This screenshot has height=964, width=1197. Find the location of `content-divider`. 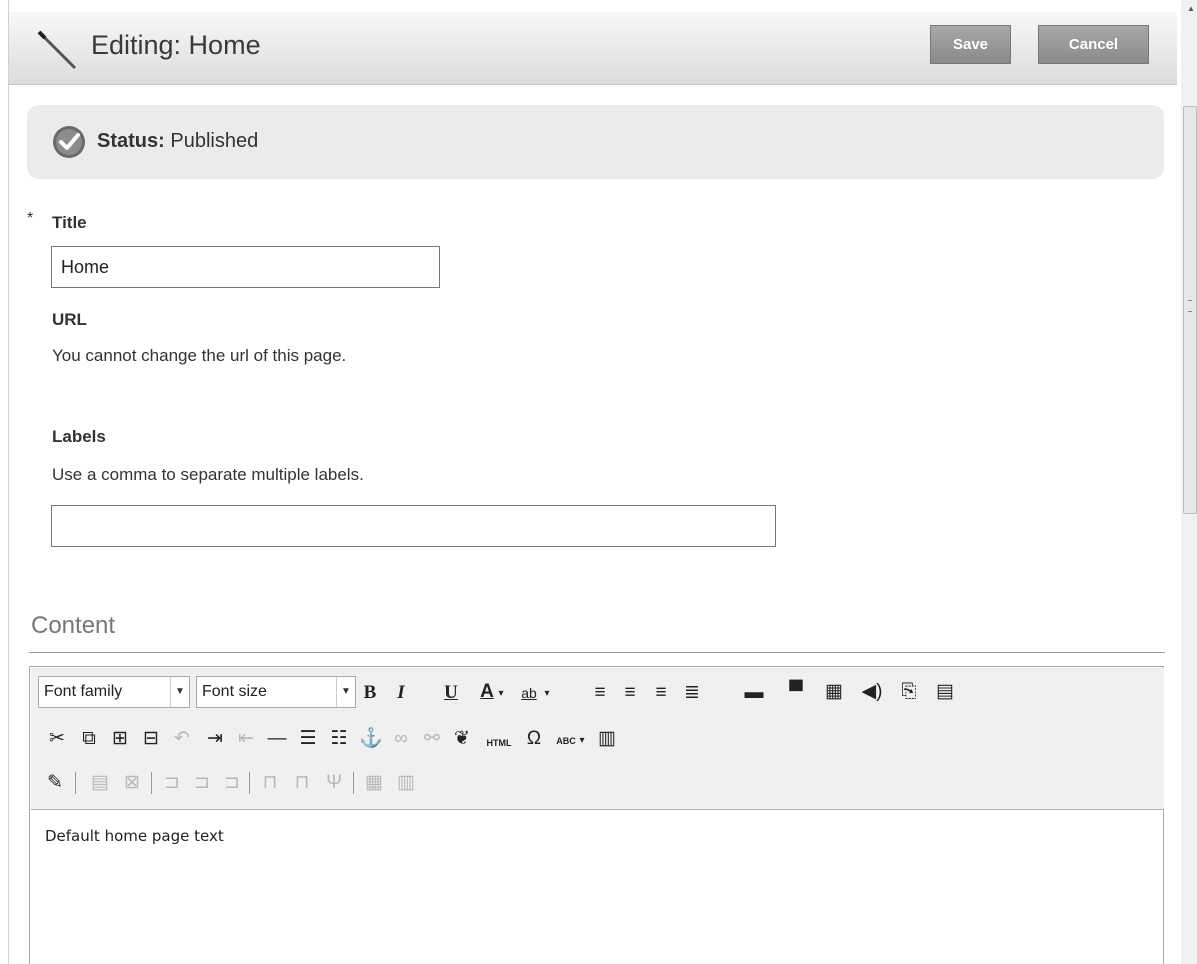

content-divider is located at coordinates (597, 652).